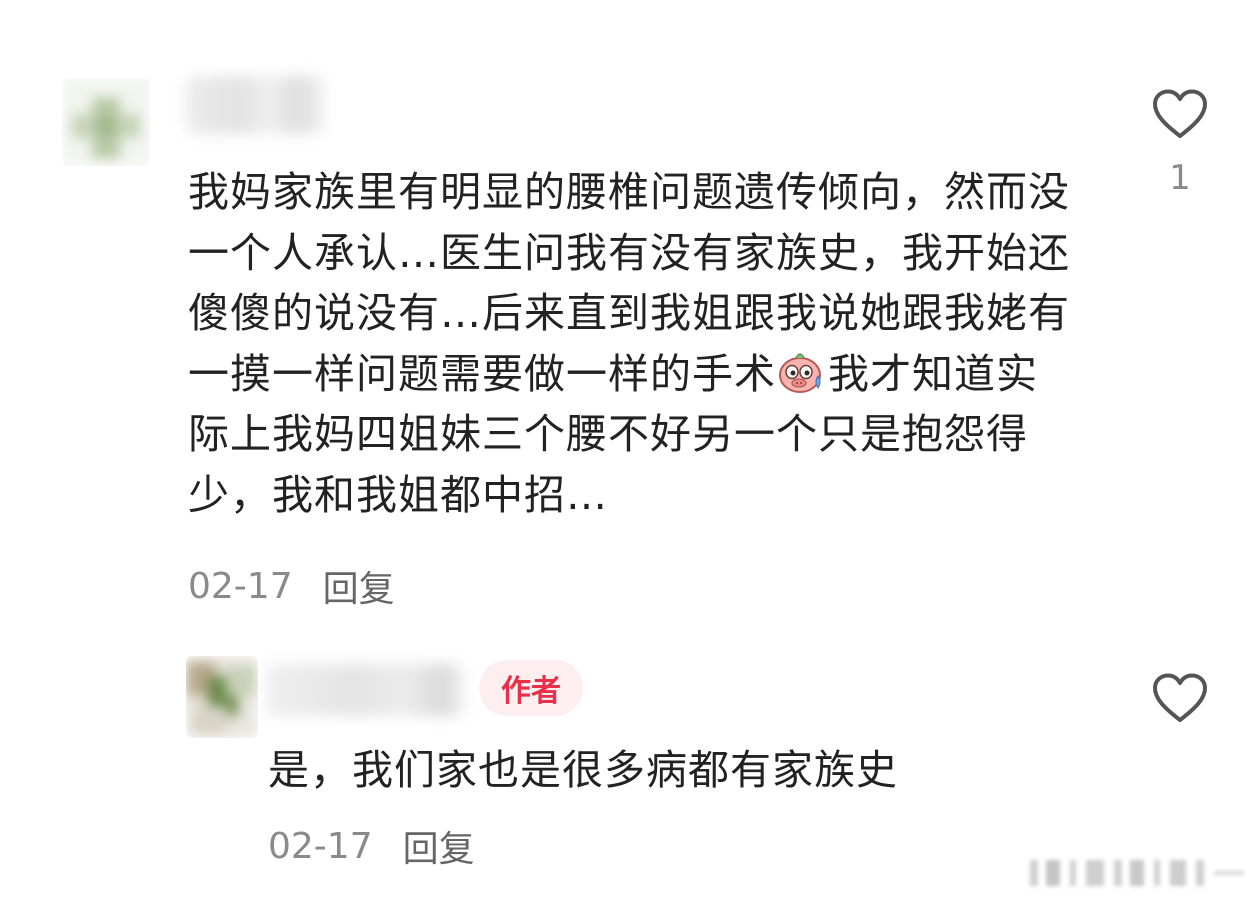 The width and height of the screenshot is (1260, 899). What do you see at coordinates (320, 846) in the screenshot?
I see `reply-date: 02-17` at bounding box center [320, 846].